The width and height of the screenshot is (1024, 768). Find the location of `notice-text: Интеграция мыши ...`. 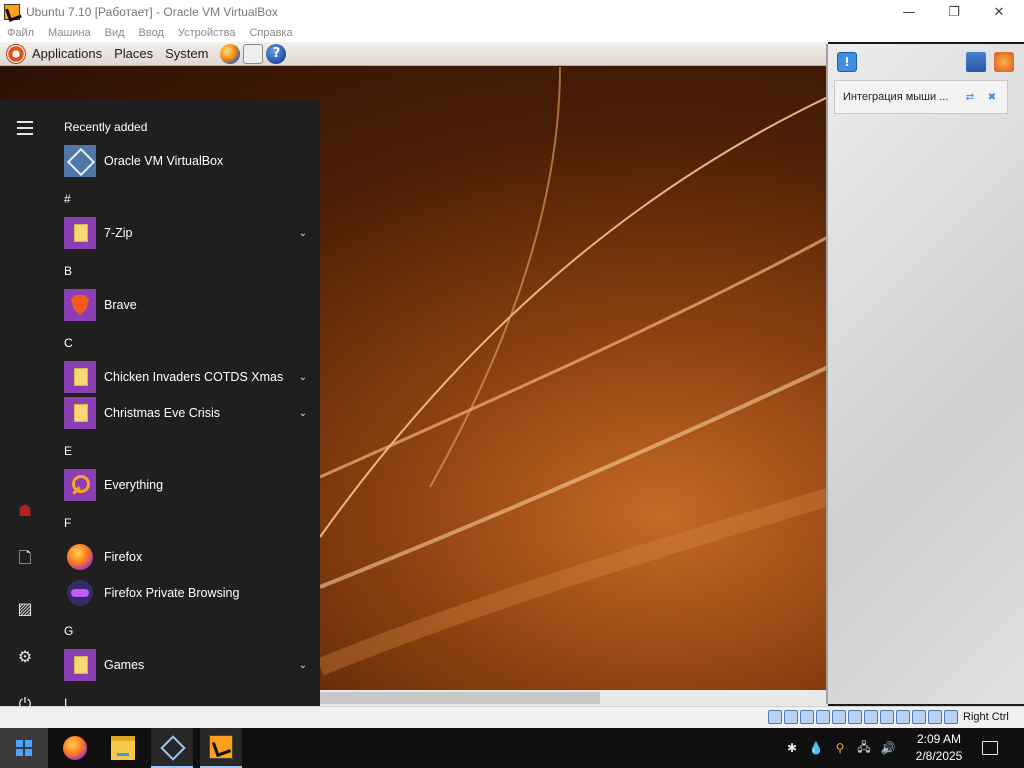

notice-text: Интеграция мыши ... is located at coordinates (896, 97).